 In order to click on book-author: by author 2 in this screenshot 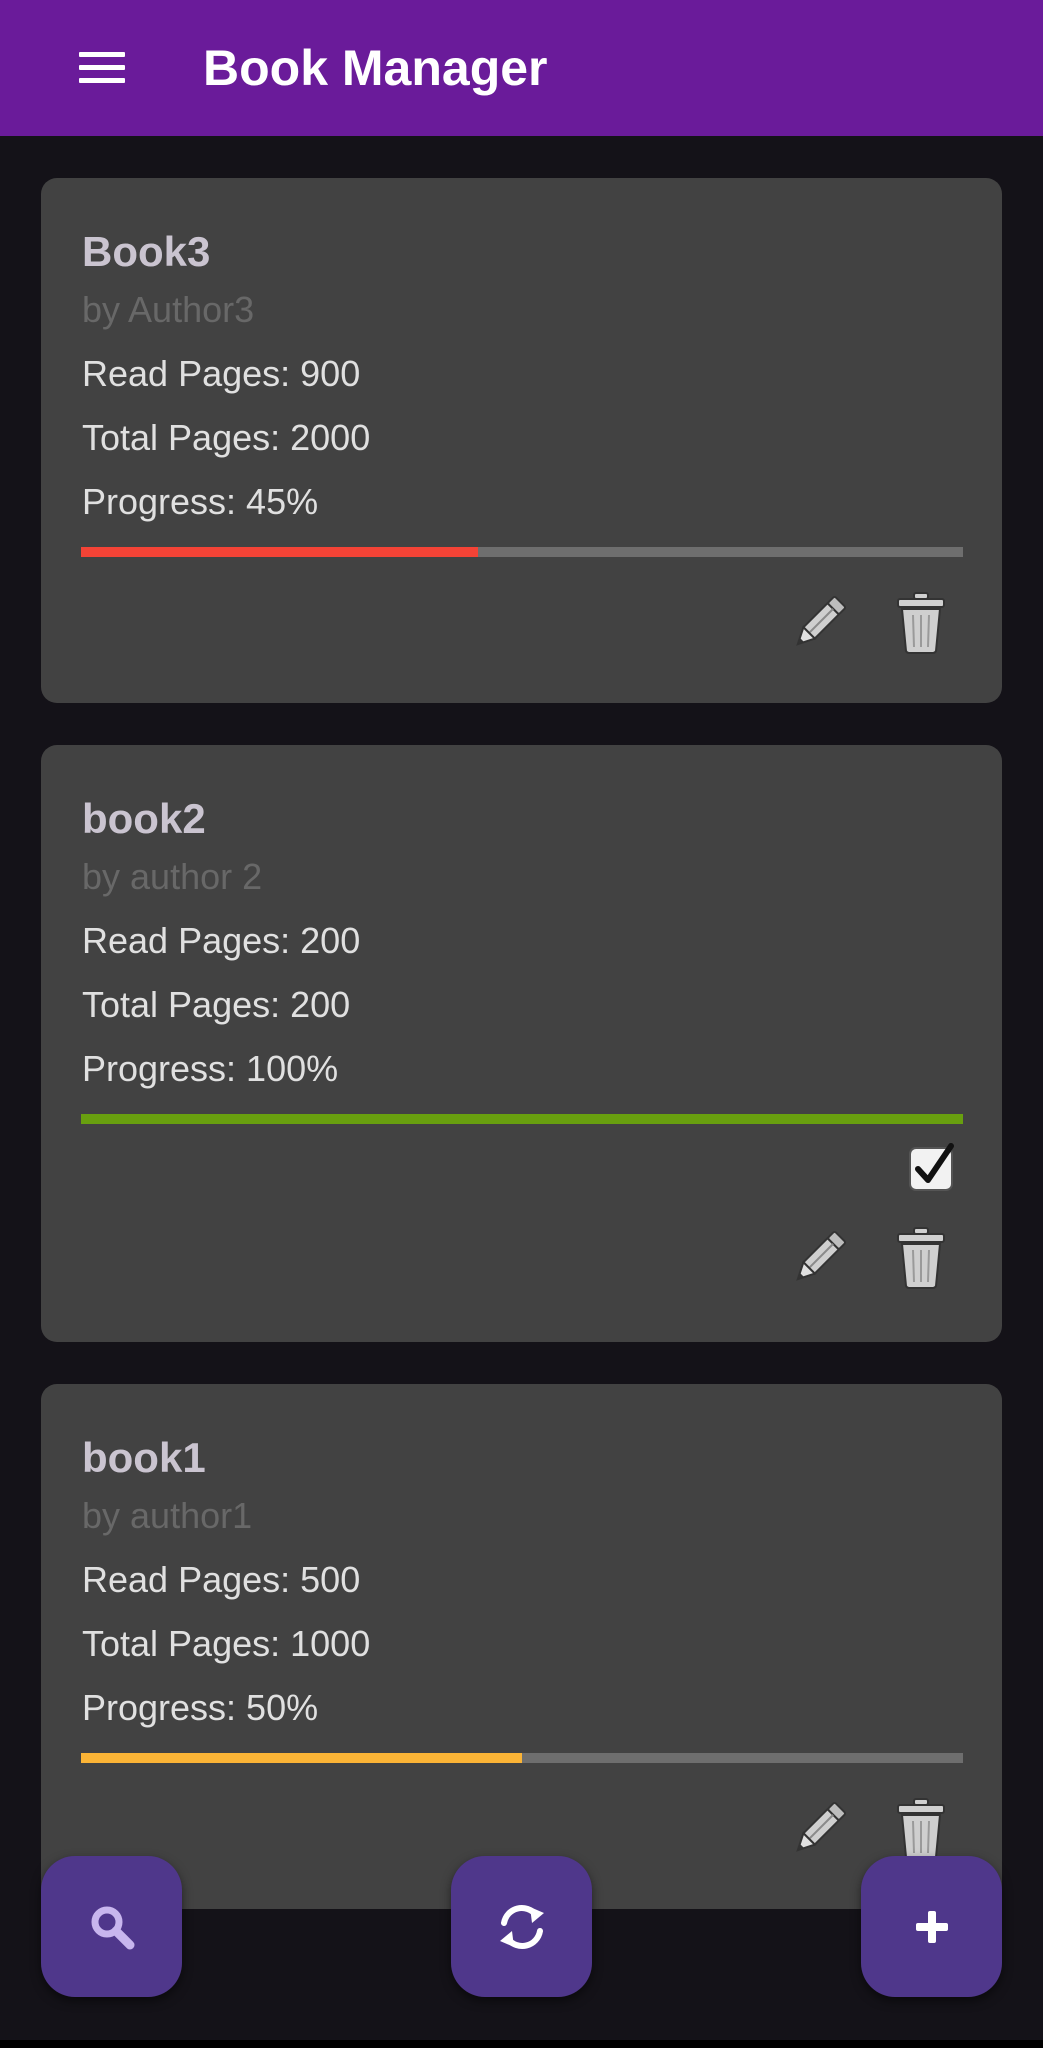, I will do `click(172, 876)`.